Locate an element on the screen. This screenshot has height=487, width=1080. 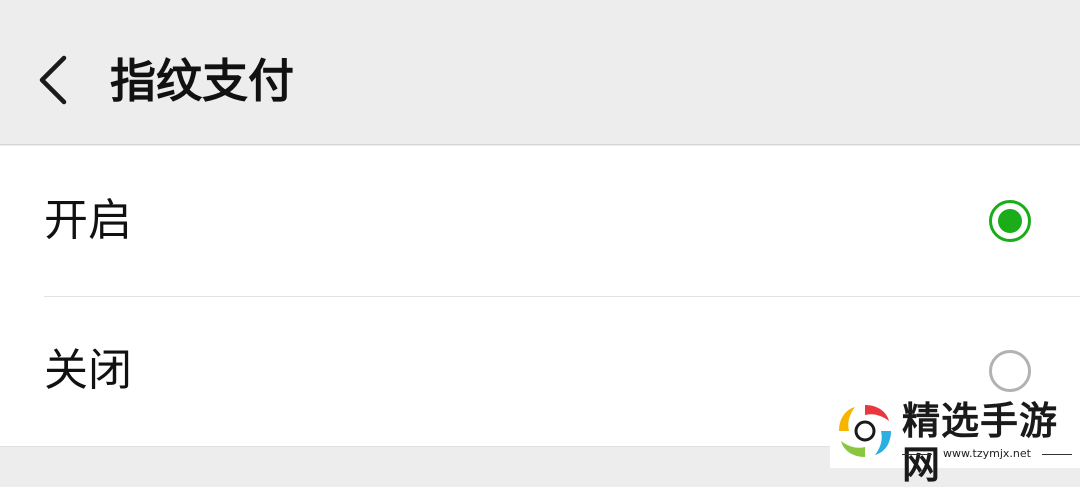
back-button is located at coordinates (55, 80).